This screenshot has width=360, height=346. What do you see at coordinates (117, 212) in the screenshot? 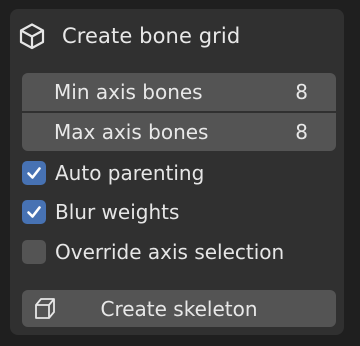
I see `blur-weights-label: Blur weights` at bounding box center [117, 212].